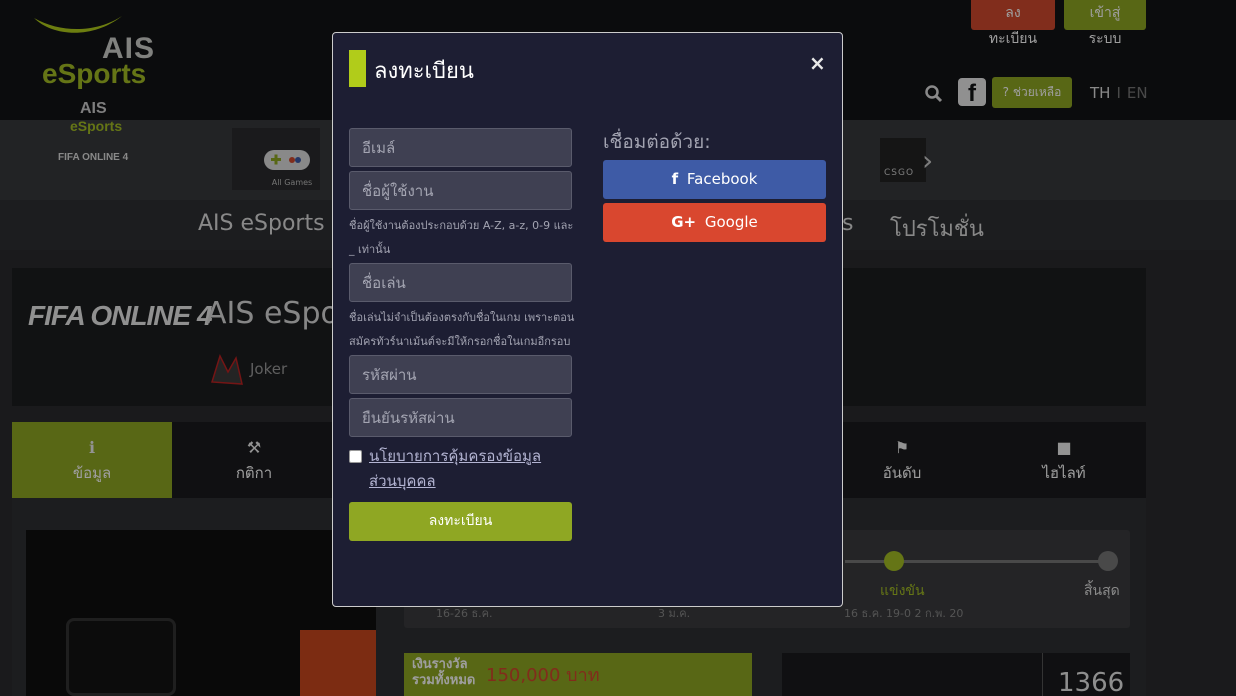 This screenshot has width=1236, height=696. Describe the element at coordinates (460, 190) in the screenshot. I see `username-field` at that location.